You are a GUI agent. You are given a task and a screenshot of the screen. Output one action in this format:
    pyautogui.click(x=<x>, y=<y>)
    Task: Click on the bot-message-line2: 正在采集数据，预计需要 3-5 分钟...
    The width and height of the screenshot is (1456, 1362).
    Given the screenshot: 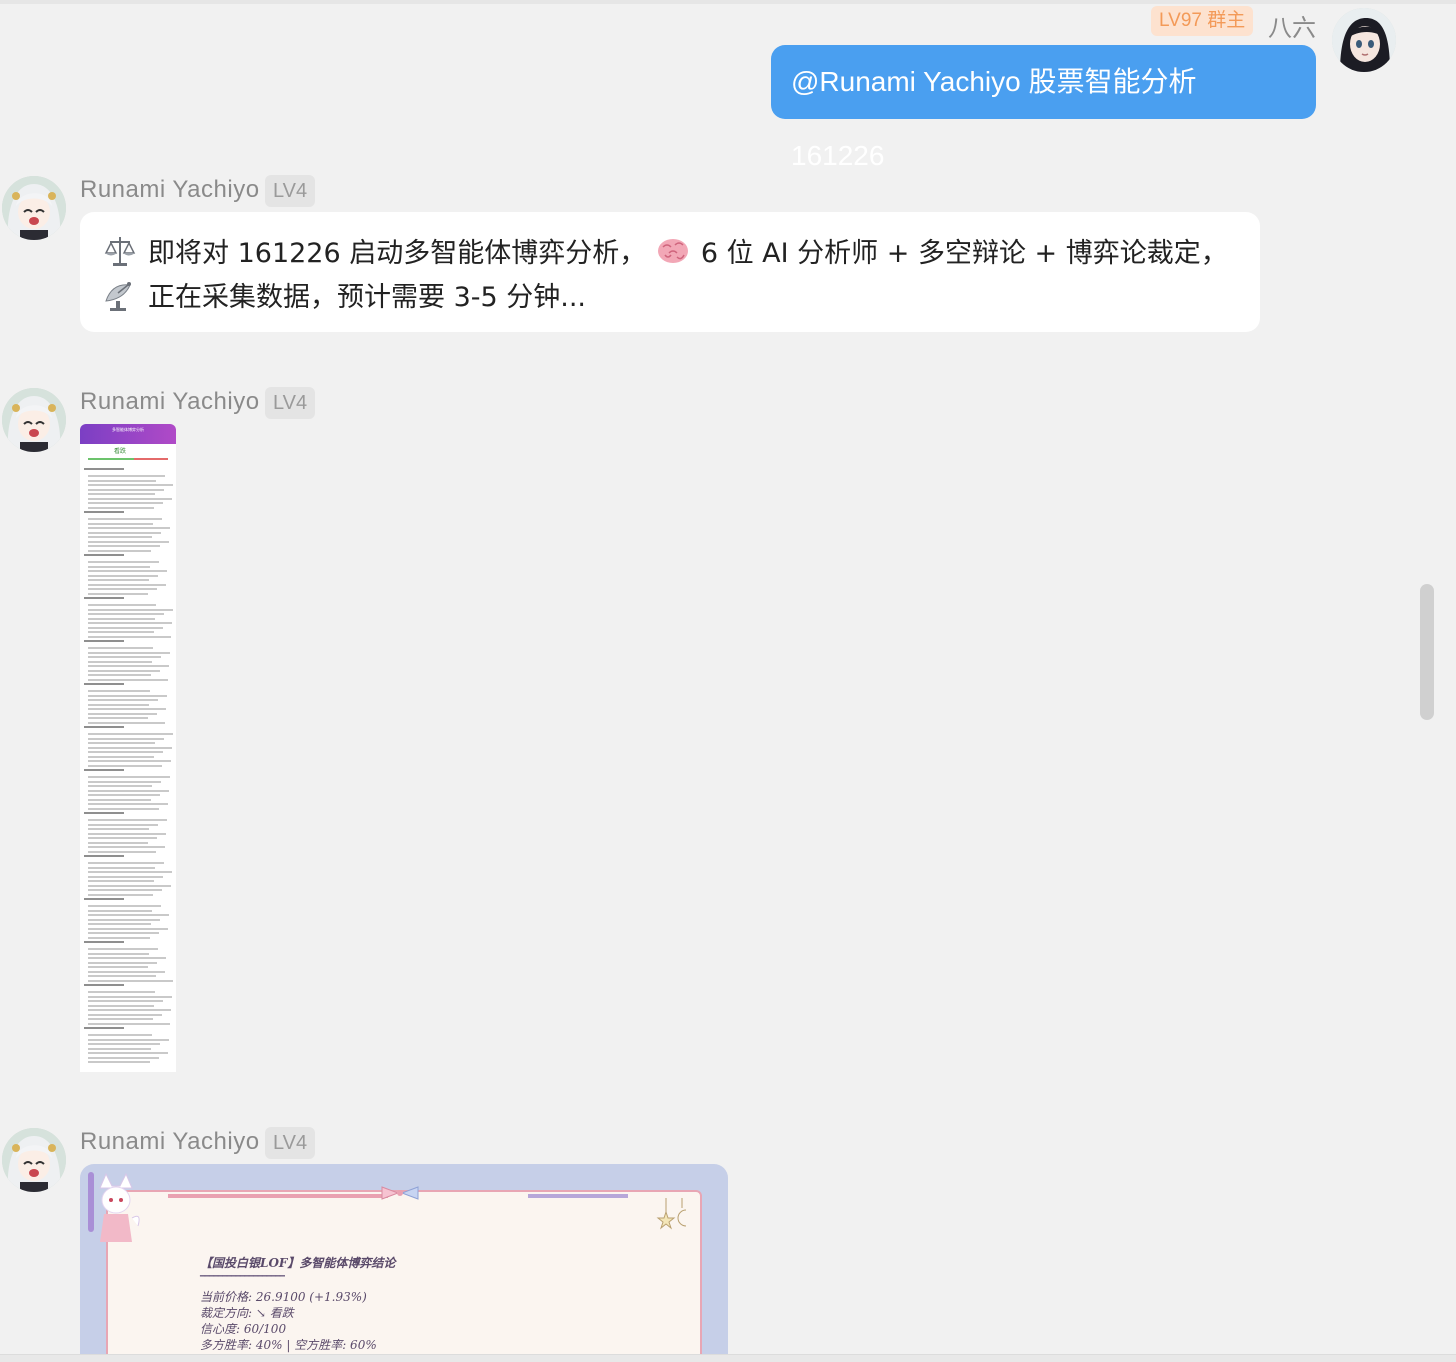 What is the action you would take?
    pyautogui.click(x=367, y=297)
    